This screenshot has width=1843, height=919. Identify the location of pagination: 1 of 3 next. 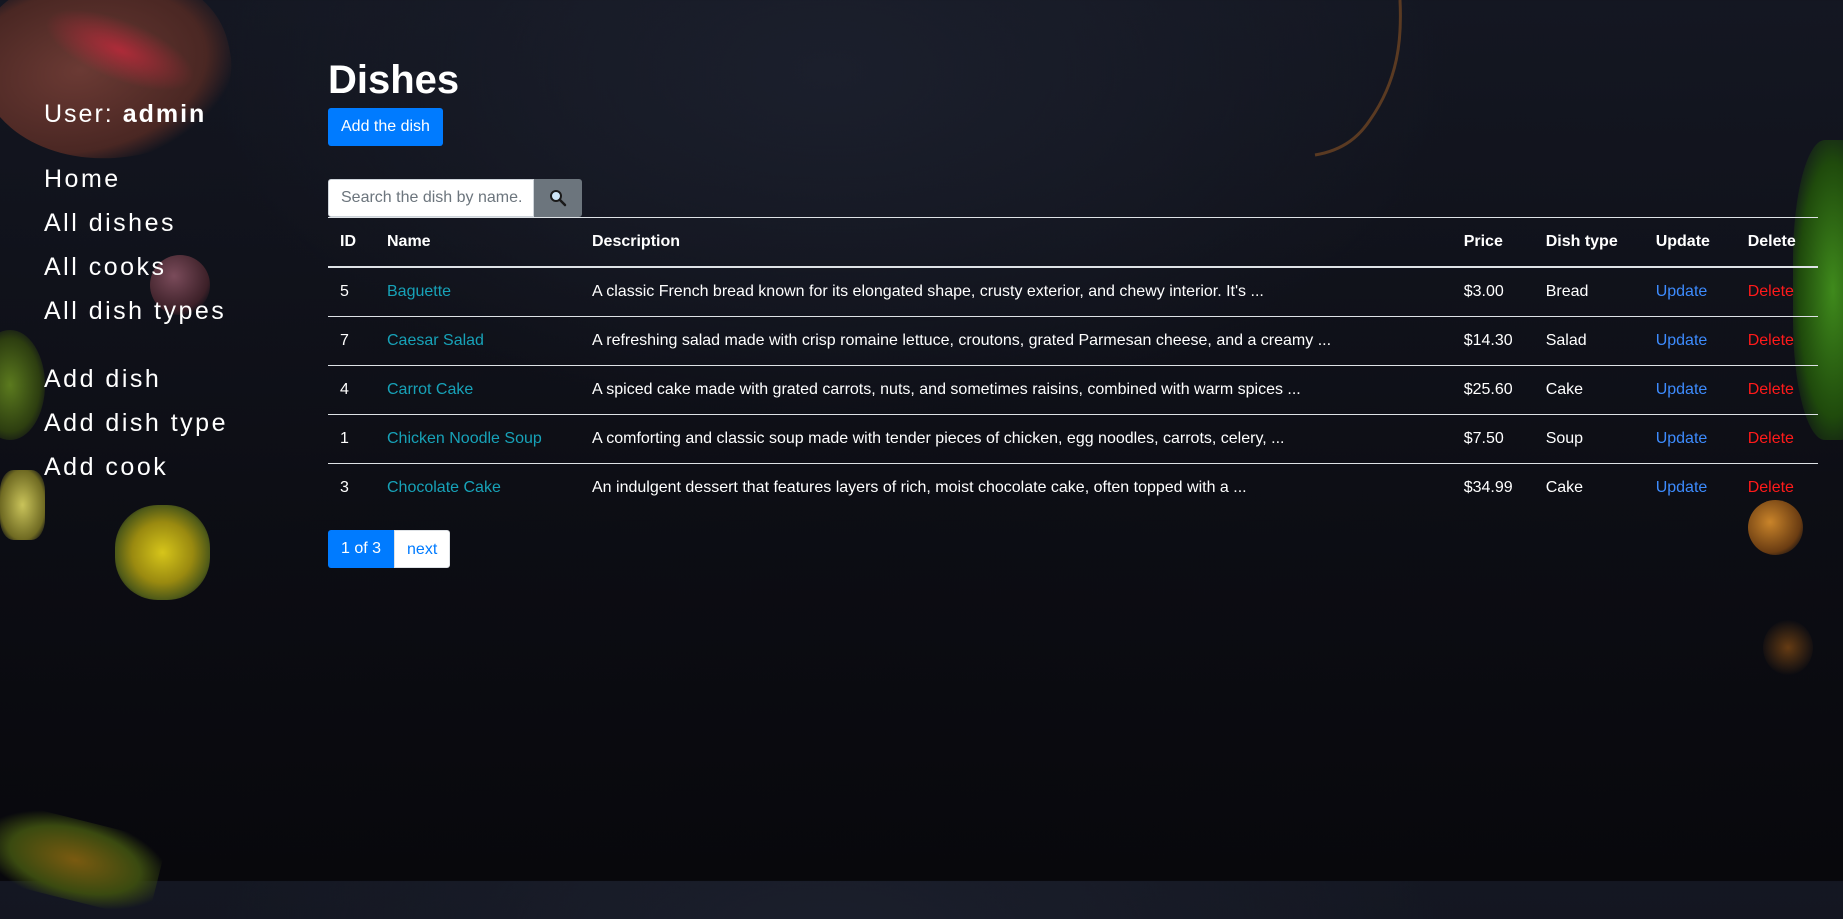
(1073, 549).